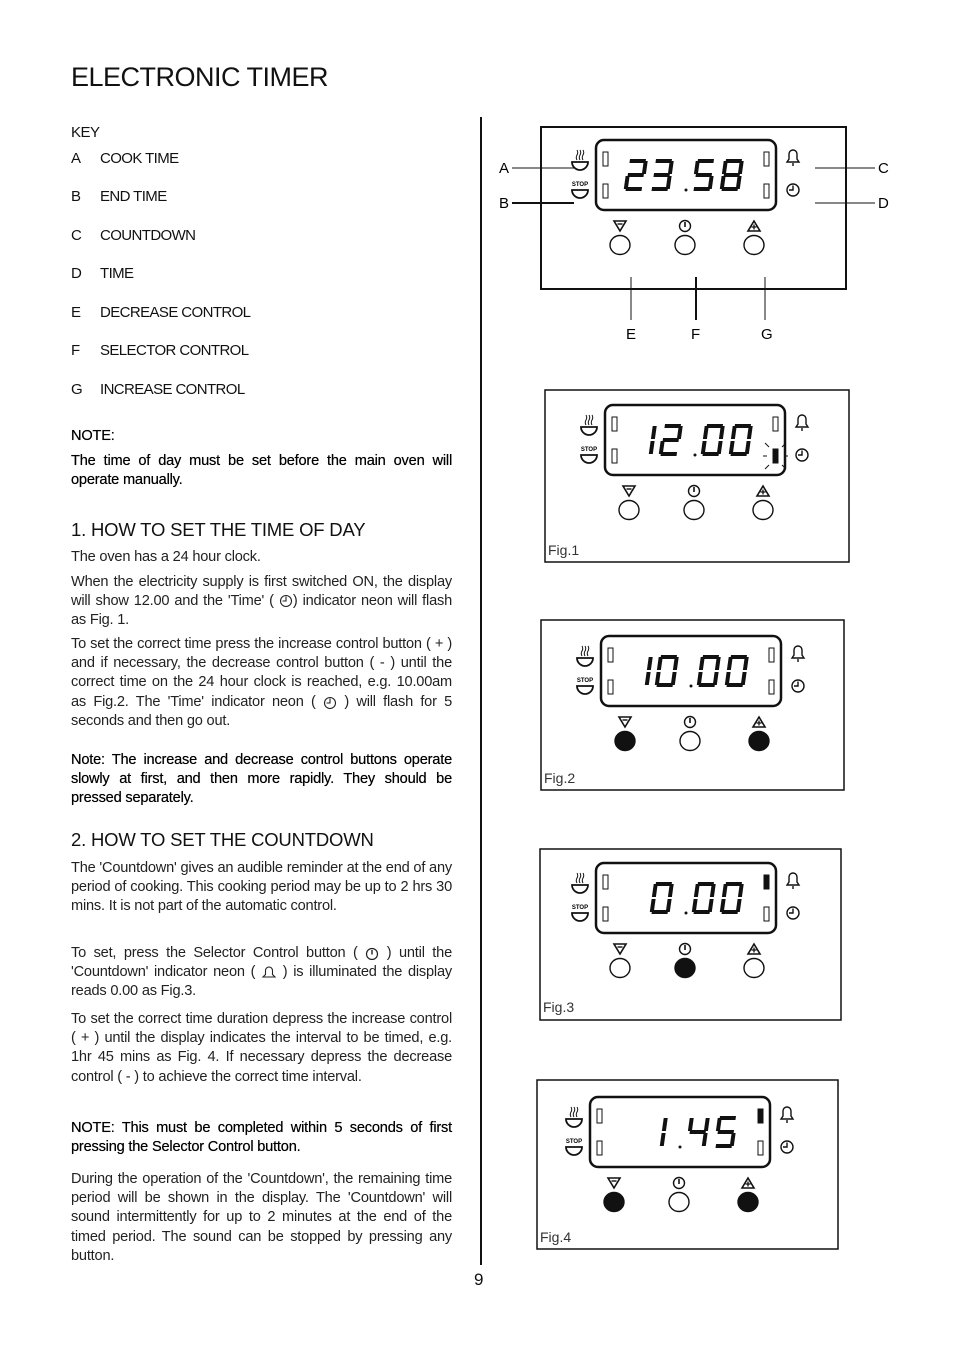 Image resolution: width=954 pixels, height=1355 pixels. Describe the element at coordinates (85, 132) in the screenshot. I see `key-heading: KEY` at that location.